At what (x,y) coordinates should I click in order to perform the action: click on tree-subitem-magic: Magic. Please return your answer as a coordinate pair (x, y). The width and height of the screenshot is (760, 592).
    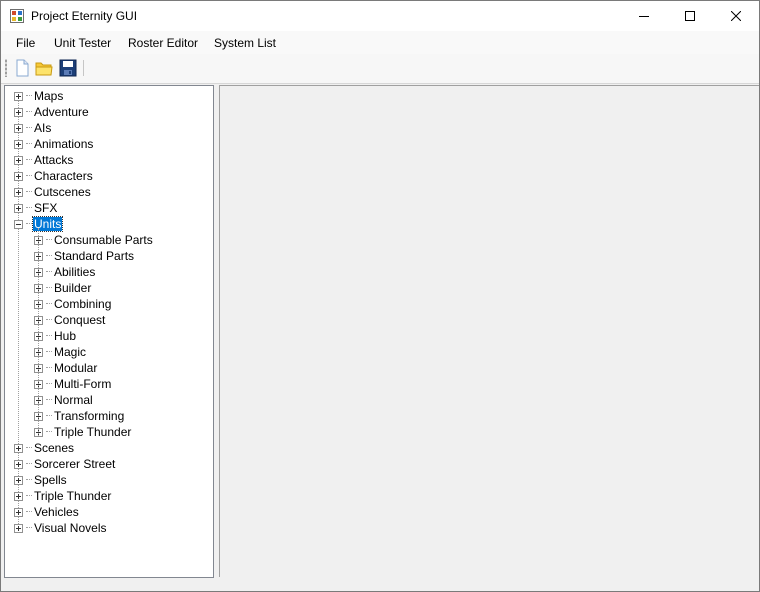
    Looking at the image, I should click on (60, 352).